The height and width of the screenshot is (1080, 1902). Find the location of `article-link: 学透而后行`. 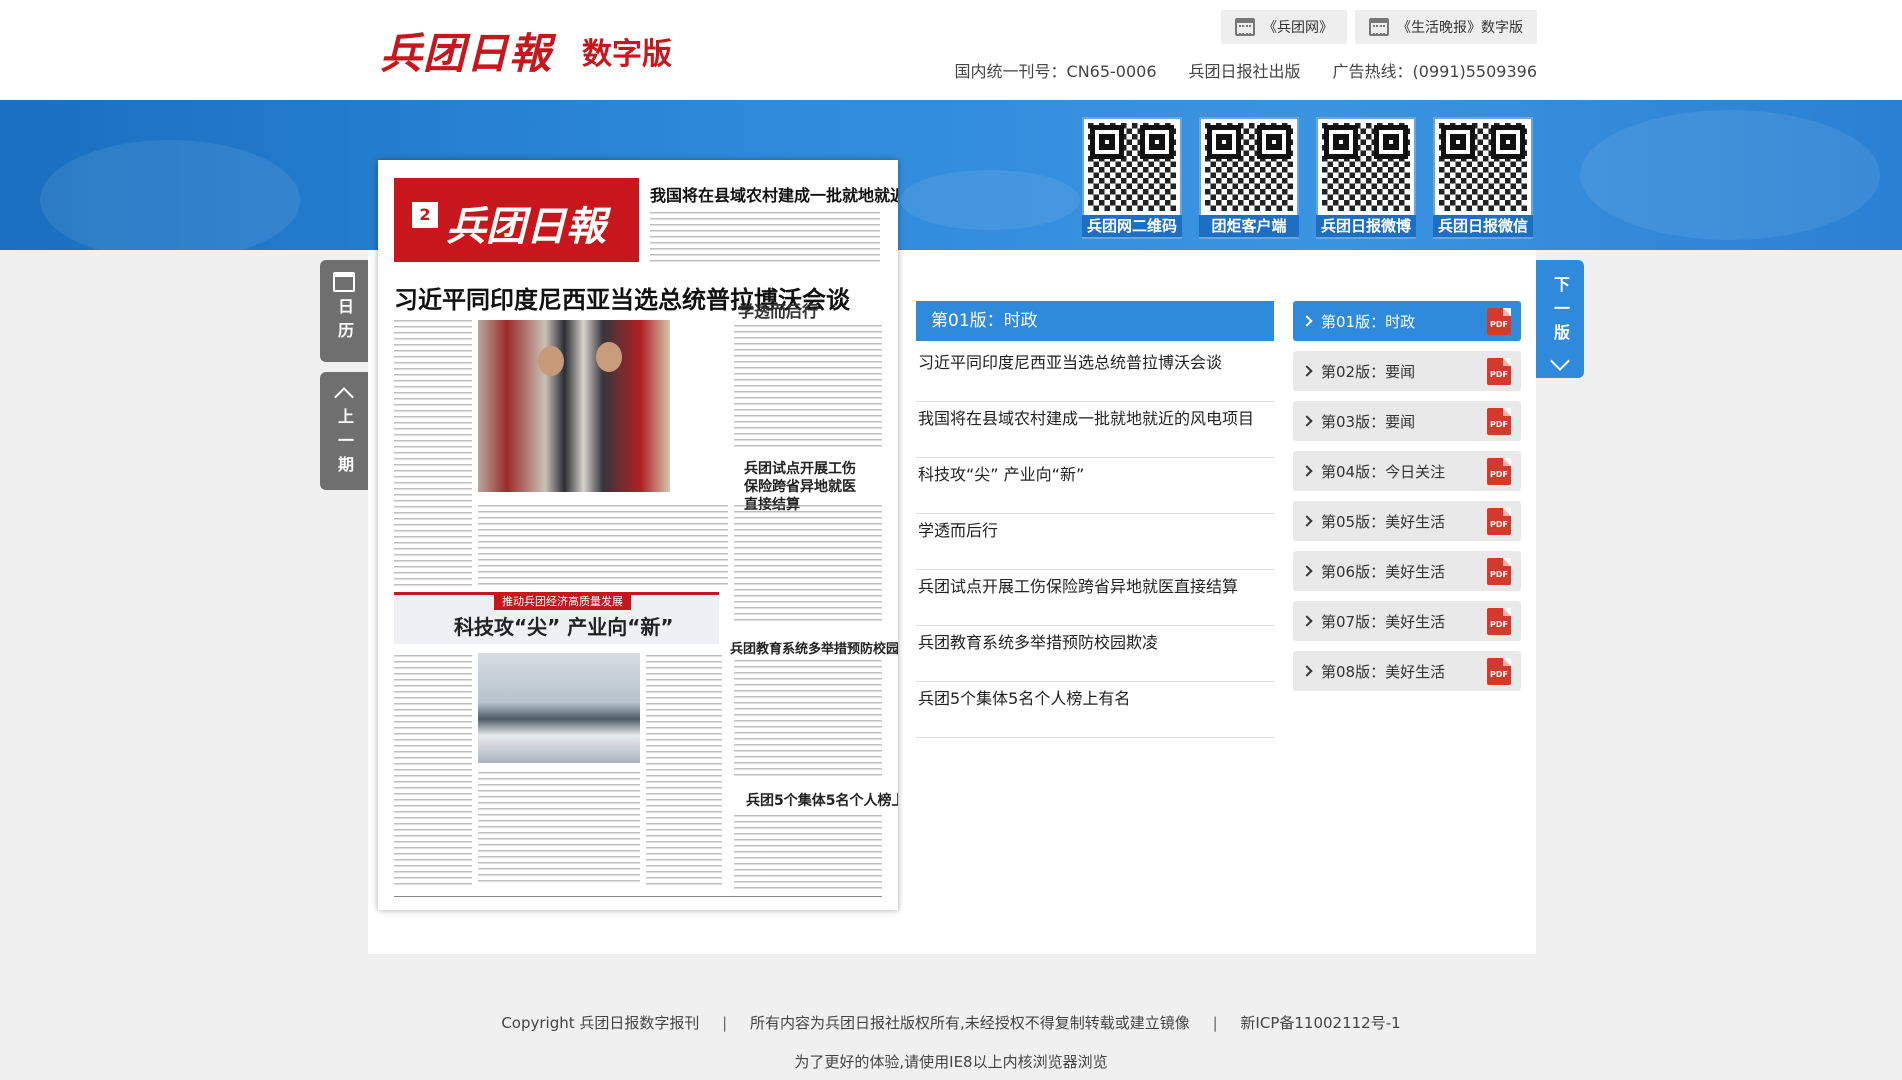

article-link: 学透而后行 is located at coordinates (1095, 542).